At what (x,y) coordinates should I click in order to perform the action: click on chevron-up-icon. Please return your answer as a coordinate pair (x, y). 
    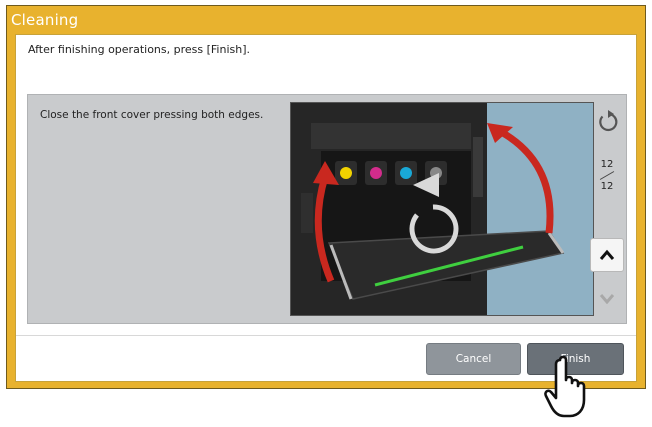
    Looking at the image, I should click on (607, 255).